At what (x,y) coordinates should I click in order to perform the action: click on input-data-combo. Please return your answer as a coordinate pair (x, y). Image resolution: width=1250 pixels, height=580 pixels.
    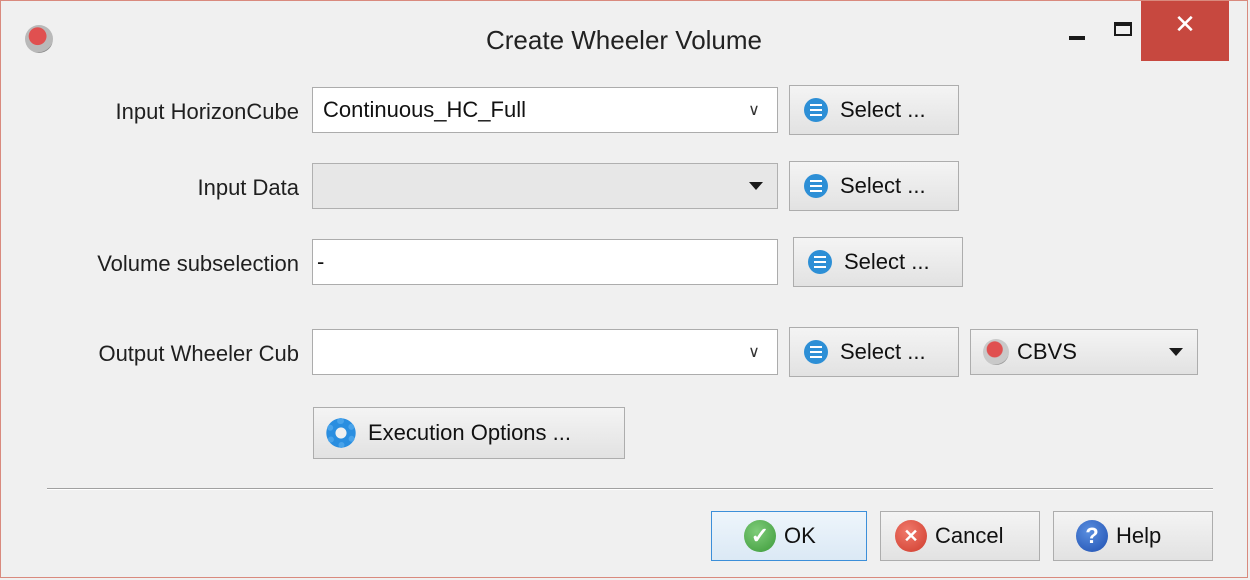
    Looking at the image, I should click on (545, 186).